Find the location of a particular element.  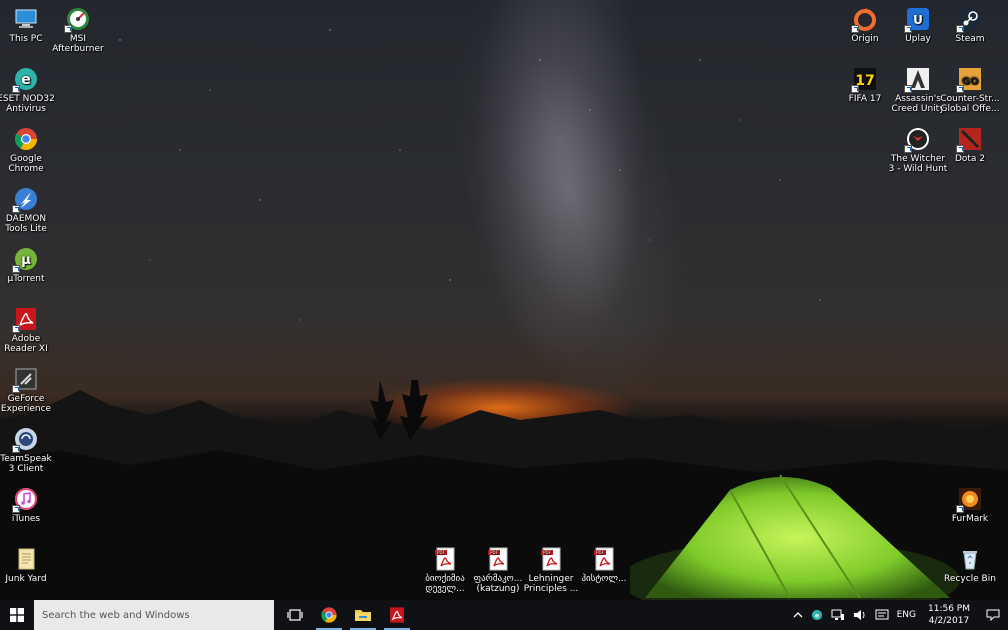

desktop-icon-eset: e ESET NOD32 Antivirus is located at coordinates (28, 90).